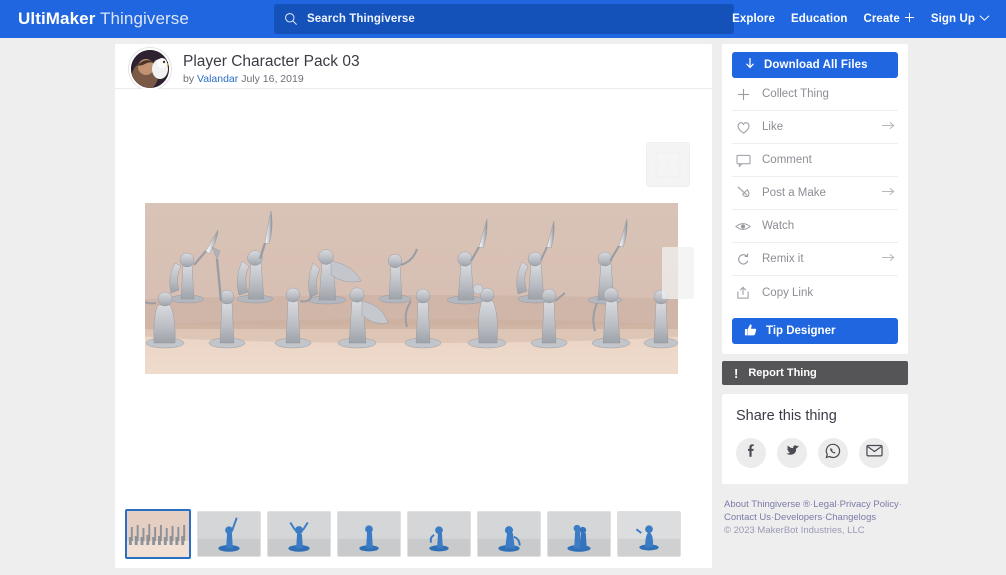 Image resolution: width=1006 pixels, height=575 pixels. I want to click on page-title: Player Character Pack 03, so click(271, 61).